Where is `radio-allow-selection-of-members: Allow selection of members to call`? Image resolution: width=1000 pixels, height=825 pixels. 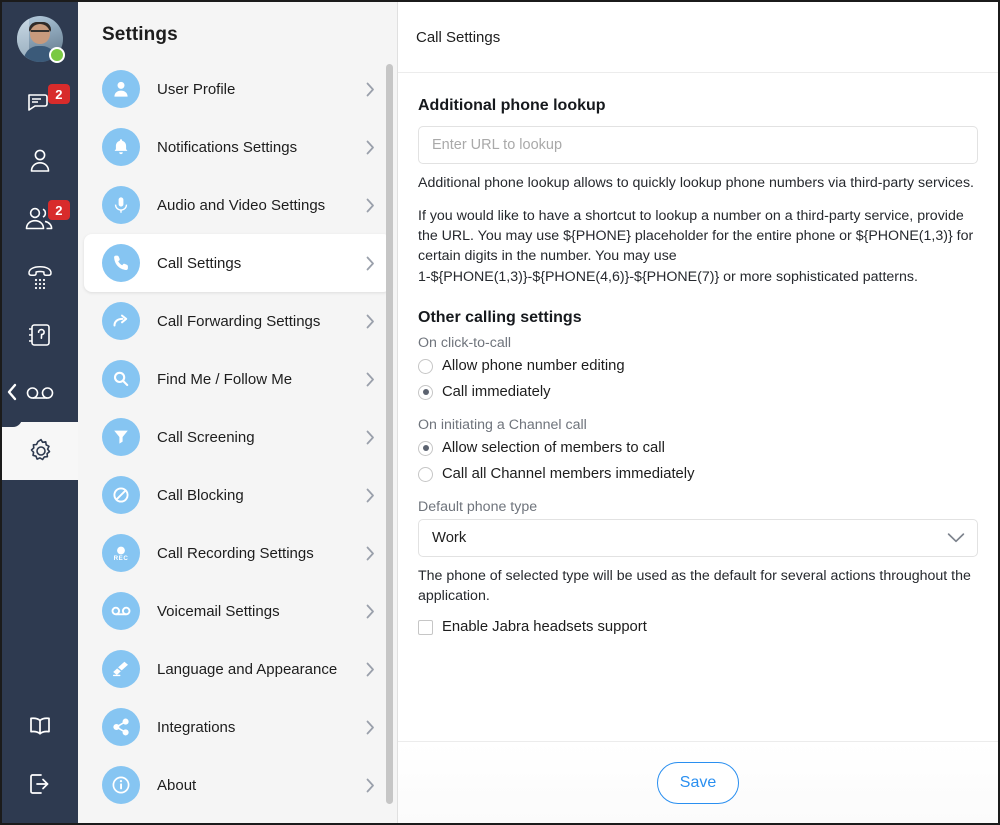
radio-allow-selection-of-members: Allow selection of members to call is located at coordinates (698, 448).